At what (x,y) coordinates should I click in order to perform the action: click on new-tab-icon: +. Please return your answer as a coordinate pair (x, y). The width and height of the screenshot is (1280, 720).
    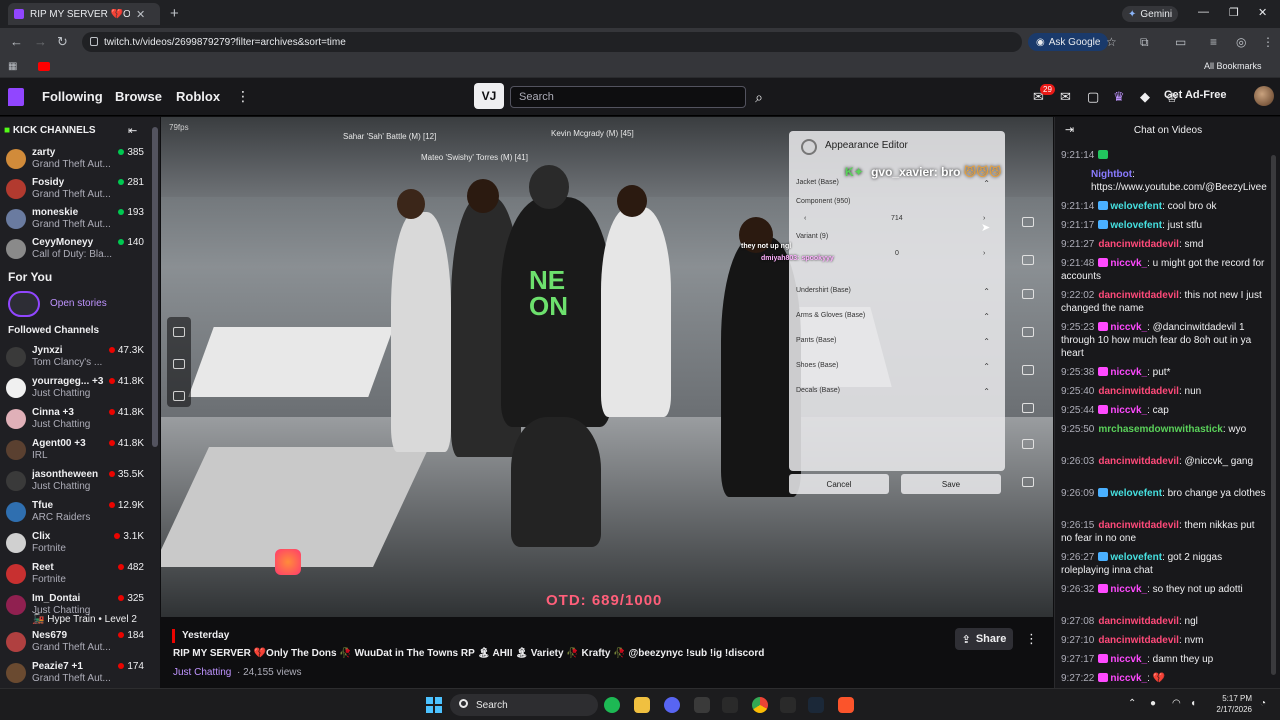
    Looking at the image, I should click on (174, 13).